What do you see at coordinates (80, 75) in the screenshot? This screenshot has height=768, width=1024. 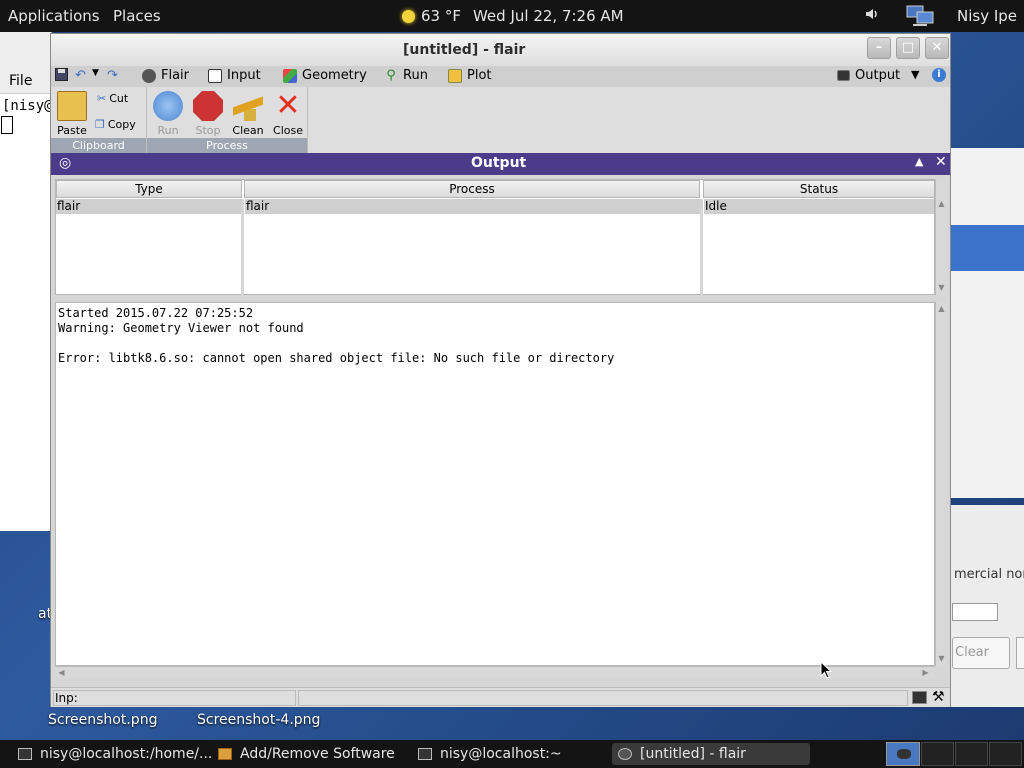 I see `undo-icon: ↶` at bounding box center [80, 75].